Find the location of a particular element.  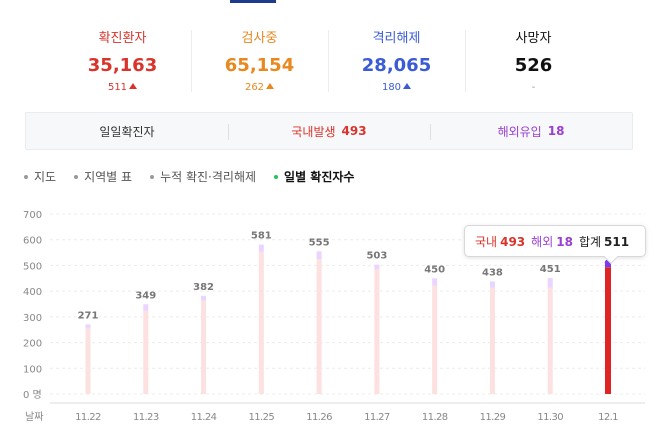

stat-value: 65,154 is located at coordinates (259, 65).